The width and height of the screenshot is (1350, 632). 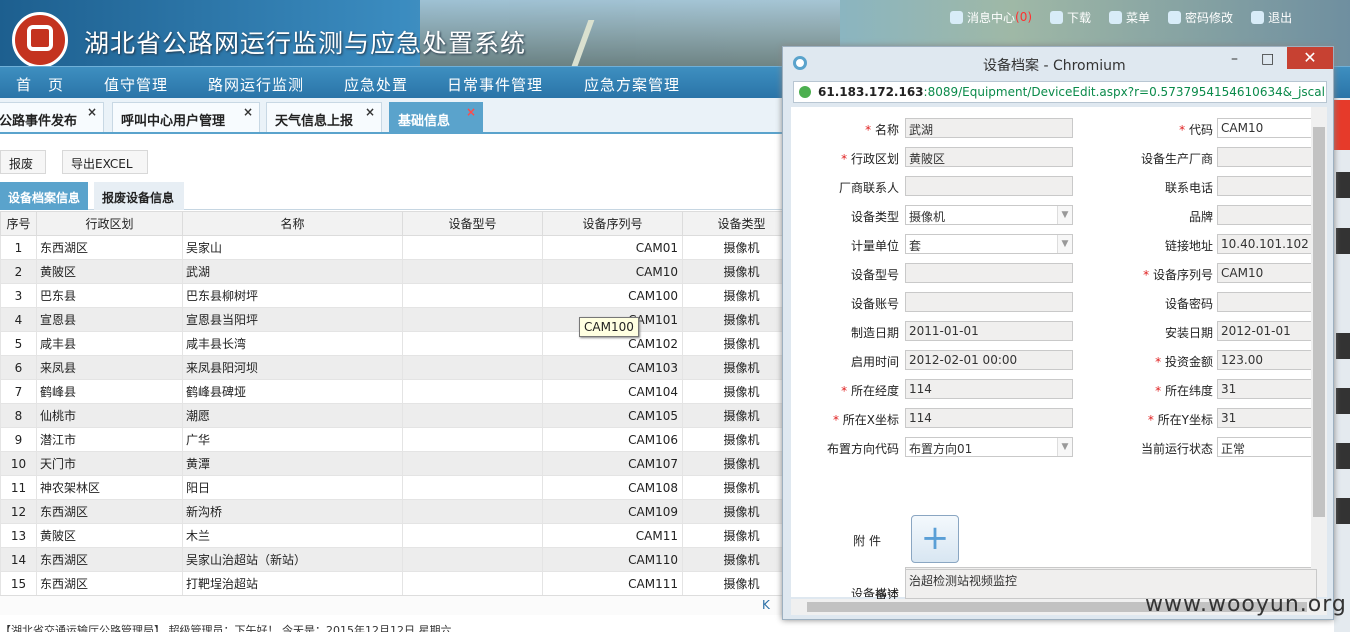 I want to click on table-cell: 15, so click(x=18, y=583).